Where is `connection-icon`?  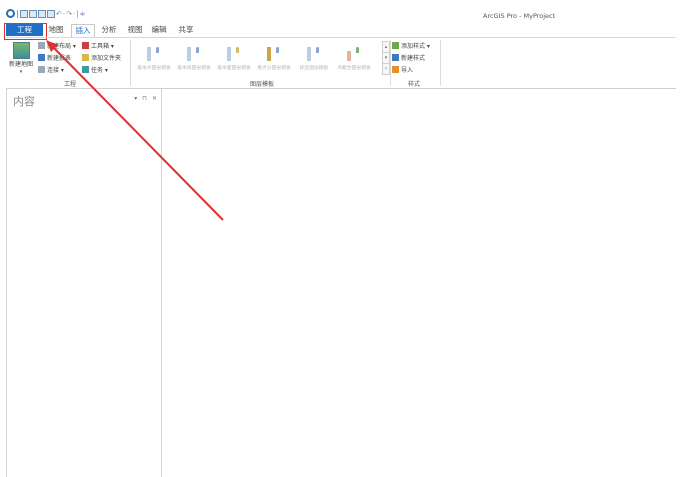
connection-icon is located at coordinates (41, 69).